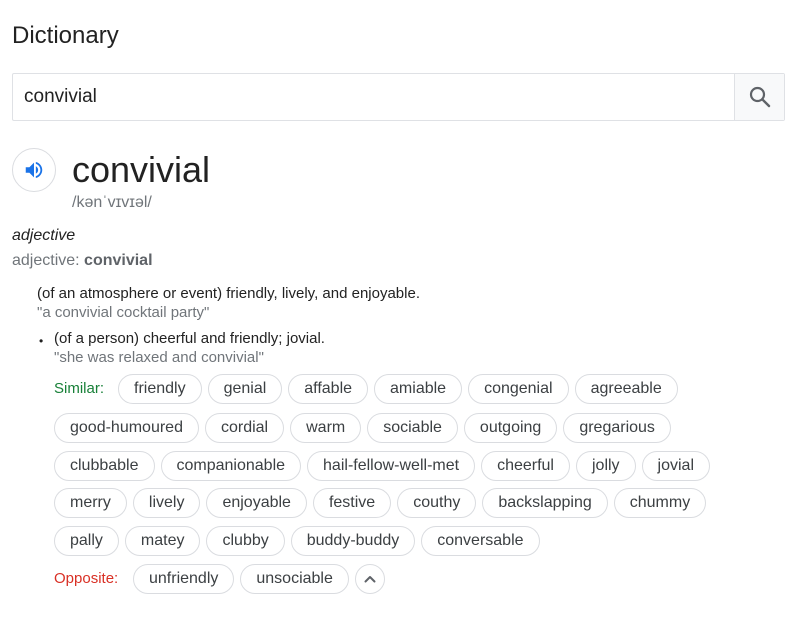 Image resolution: width=799 pixels, height=624 pixels. Describe the element at coordinates (510, 428) in the screenshot. I see `synonym-chip: outgoing` at that location.